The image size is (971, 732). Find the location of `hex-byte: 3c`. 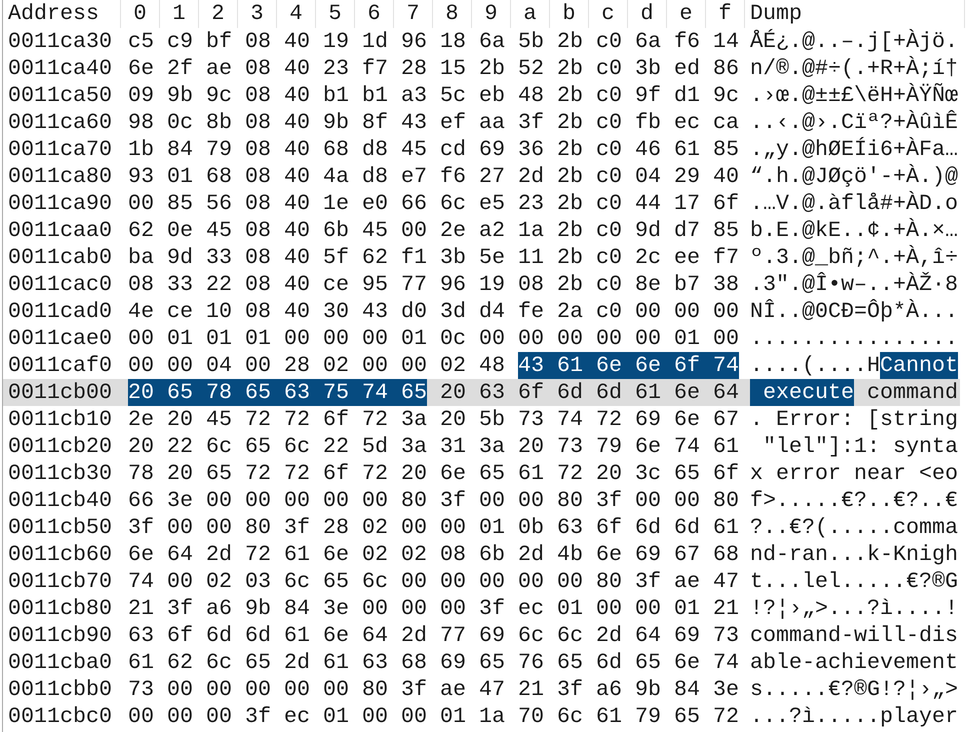

hex-byte: 3c is located at coordinates (648, 473).